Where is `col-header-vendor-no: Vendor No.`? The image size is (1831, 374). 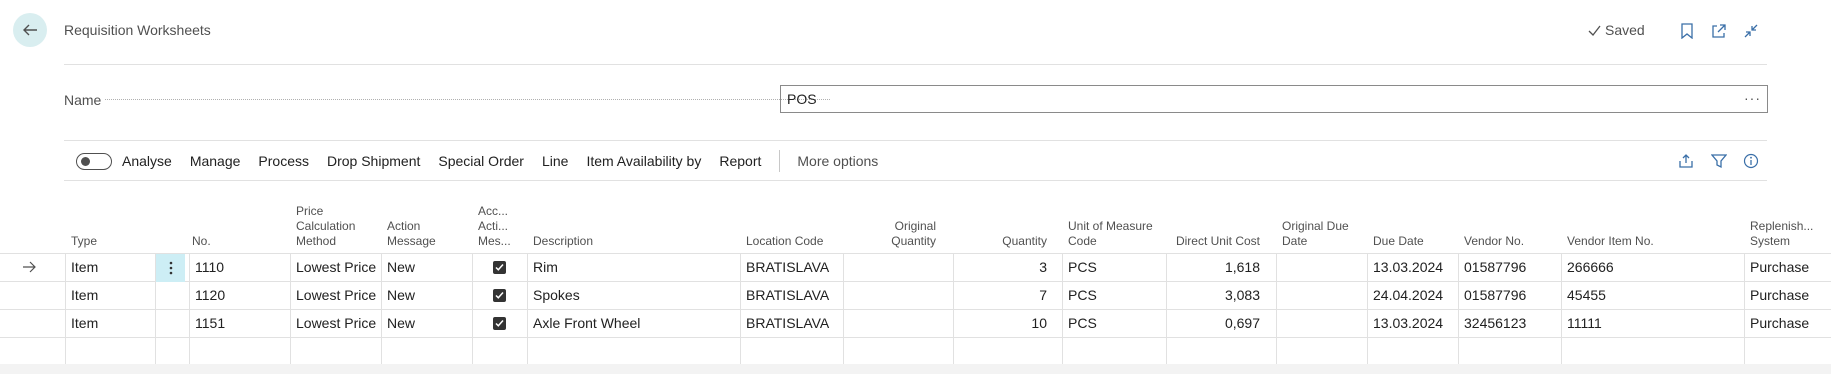 col-header-vendor-no: Vendor No. is located at coordinates (1509, 226).